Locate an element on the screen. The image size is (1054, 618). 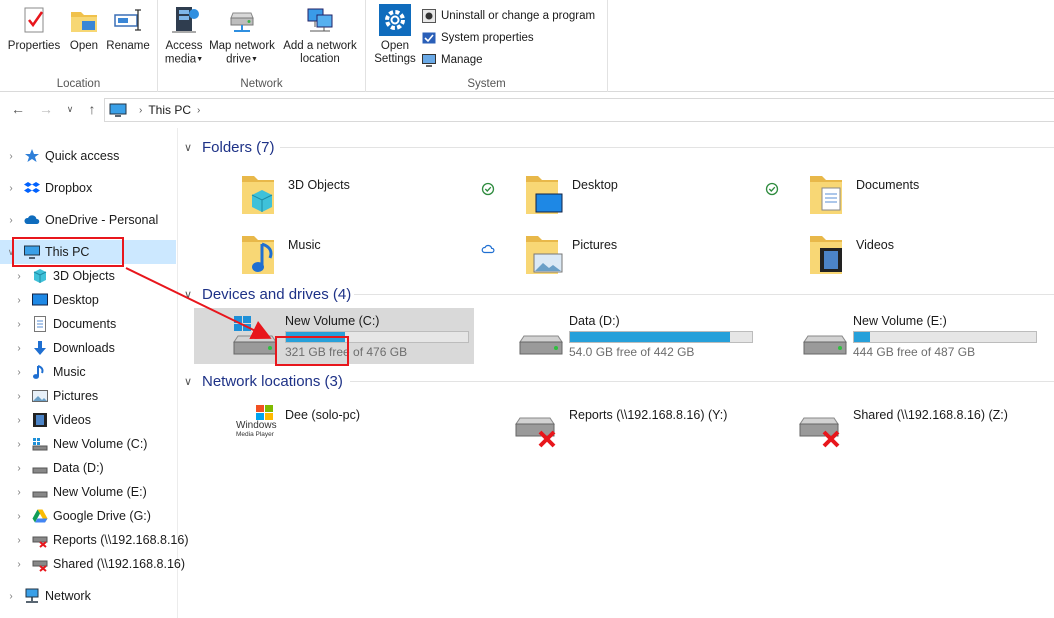
annotation-arrow is located at coordinates (198, 303).